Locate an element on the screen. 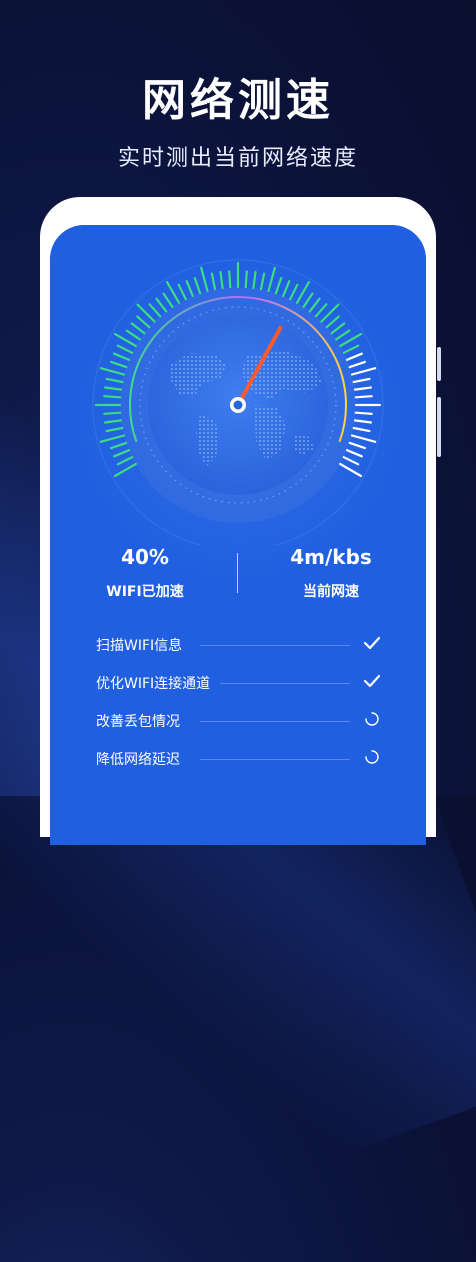 The width and height of the screenshot is (476, 1262). task-item: 降低网络延迟 is located at coordinates (238, 759).